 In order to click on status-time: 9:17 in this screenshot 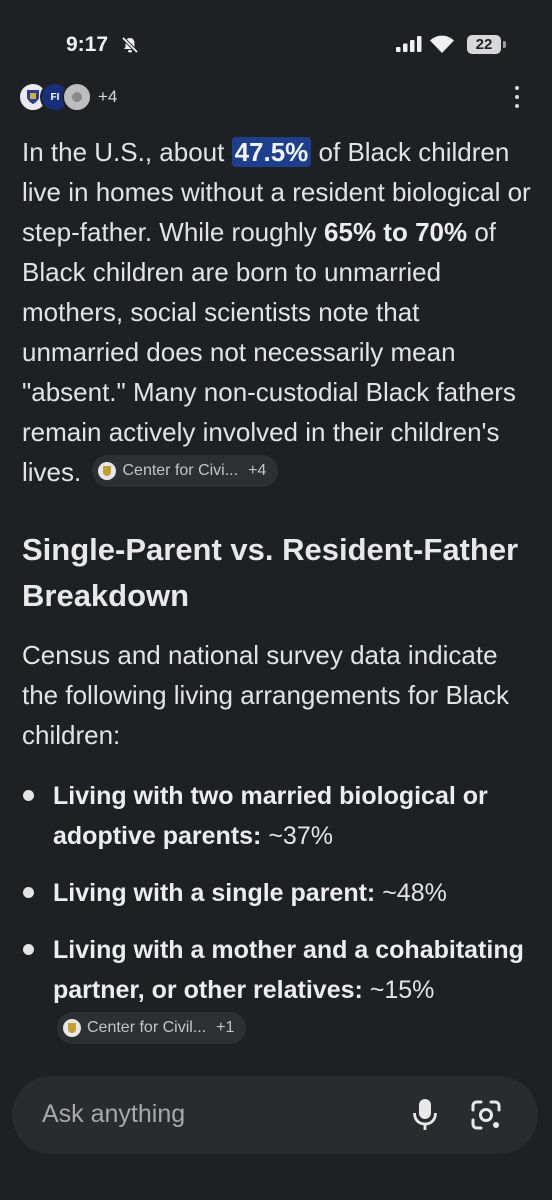, I will do `click(87, 44)`.